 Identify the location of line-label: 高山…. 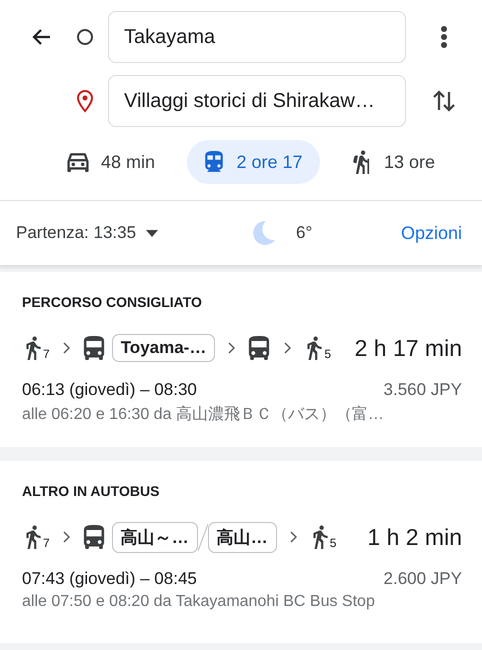
(242, 537).